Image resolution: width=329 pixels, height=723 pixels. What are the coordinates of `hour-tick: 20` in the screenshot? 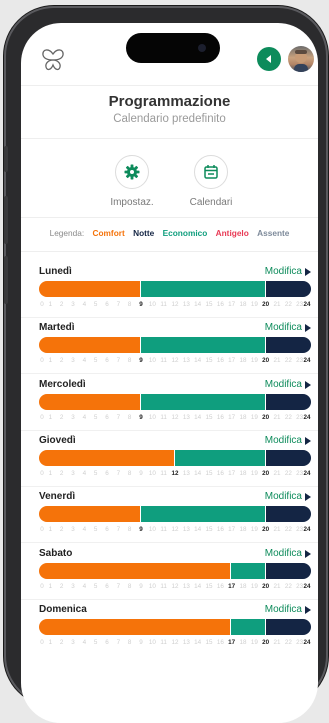 It's located at (266, 417).